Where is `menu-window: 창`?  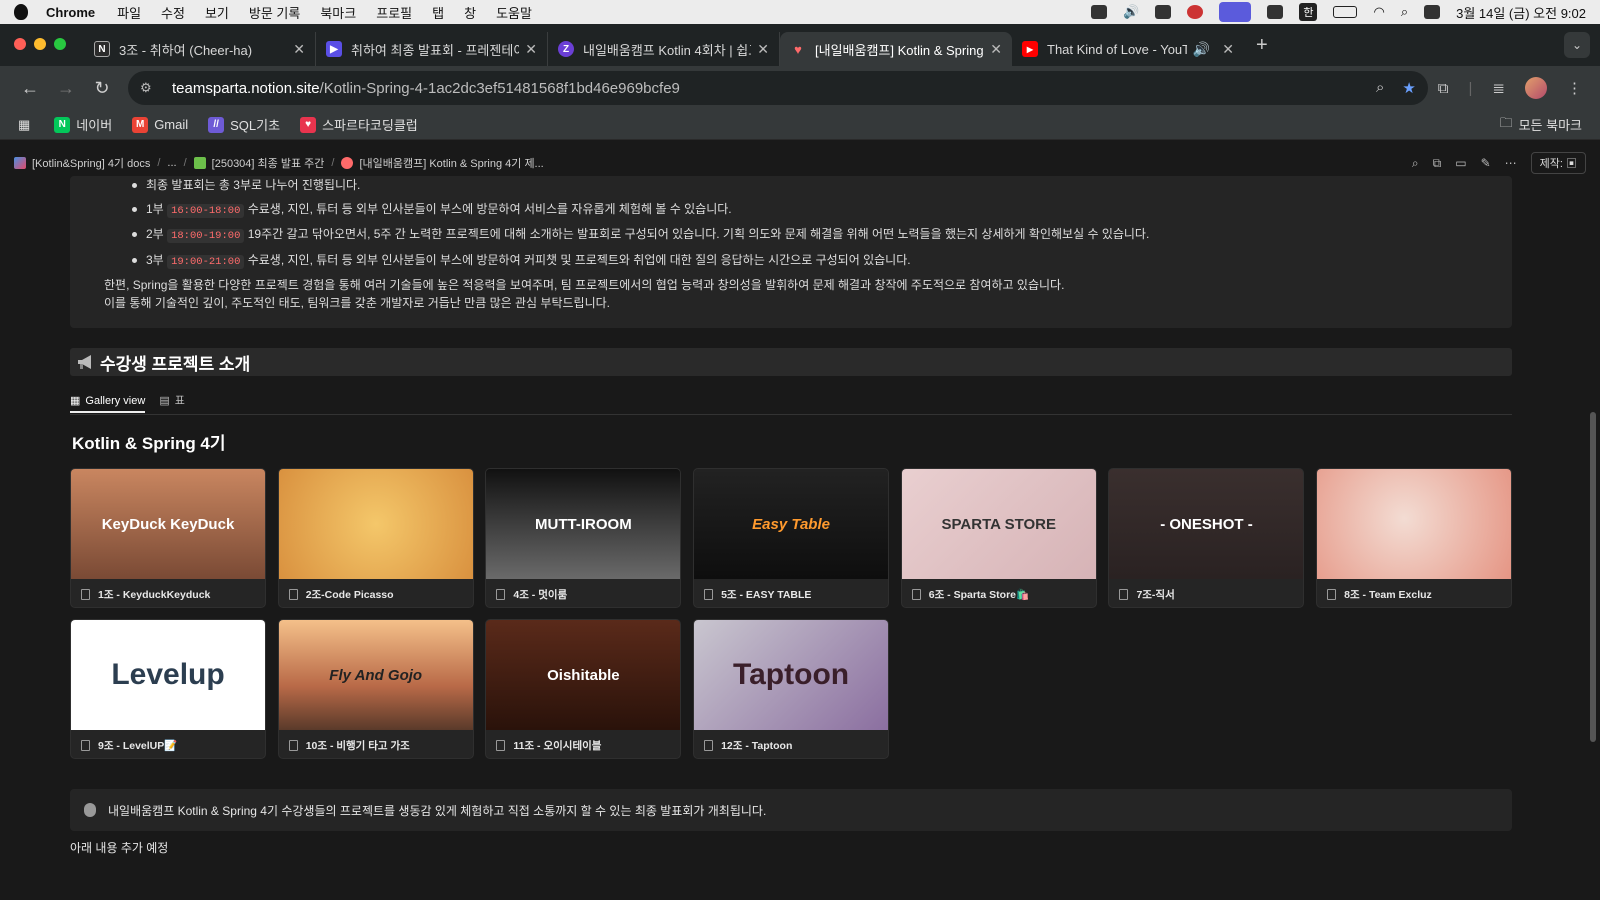 menu-window: 창 is located at coordinates (470, 12).